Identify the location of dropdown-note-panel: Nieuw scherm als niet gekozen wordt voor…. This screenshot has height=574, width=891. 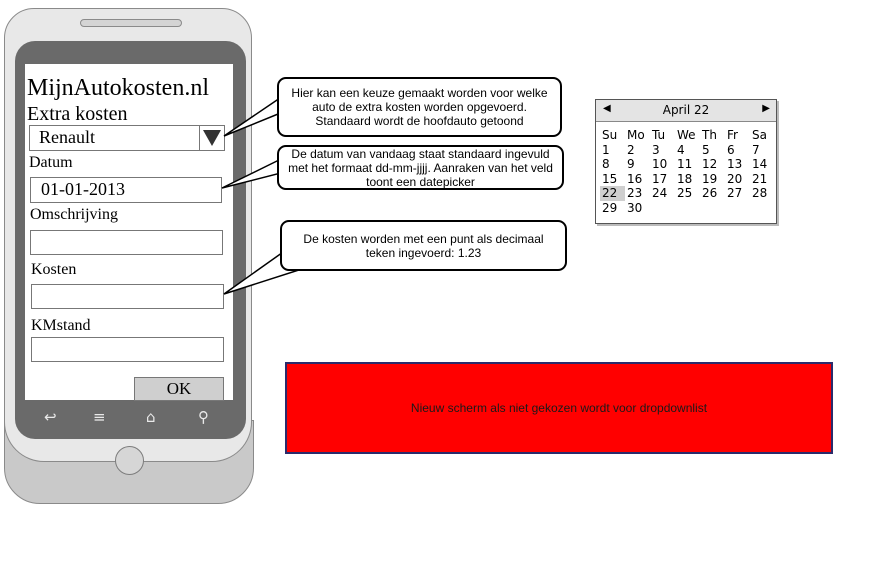
(559, 408).